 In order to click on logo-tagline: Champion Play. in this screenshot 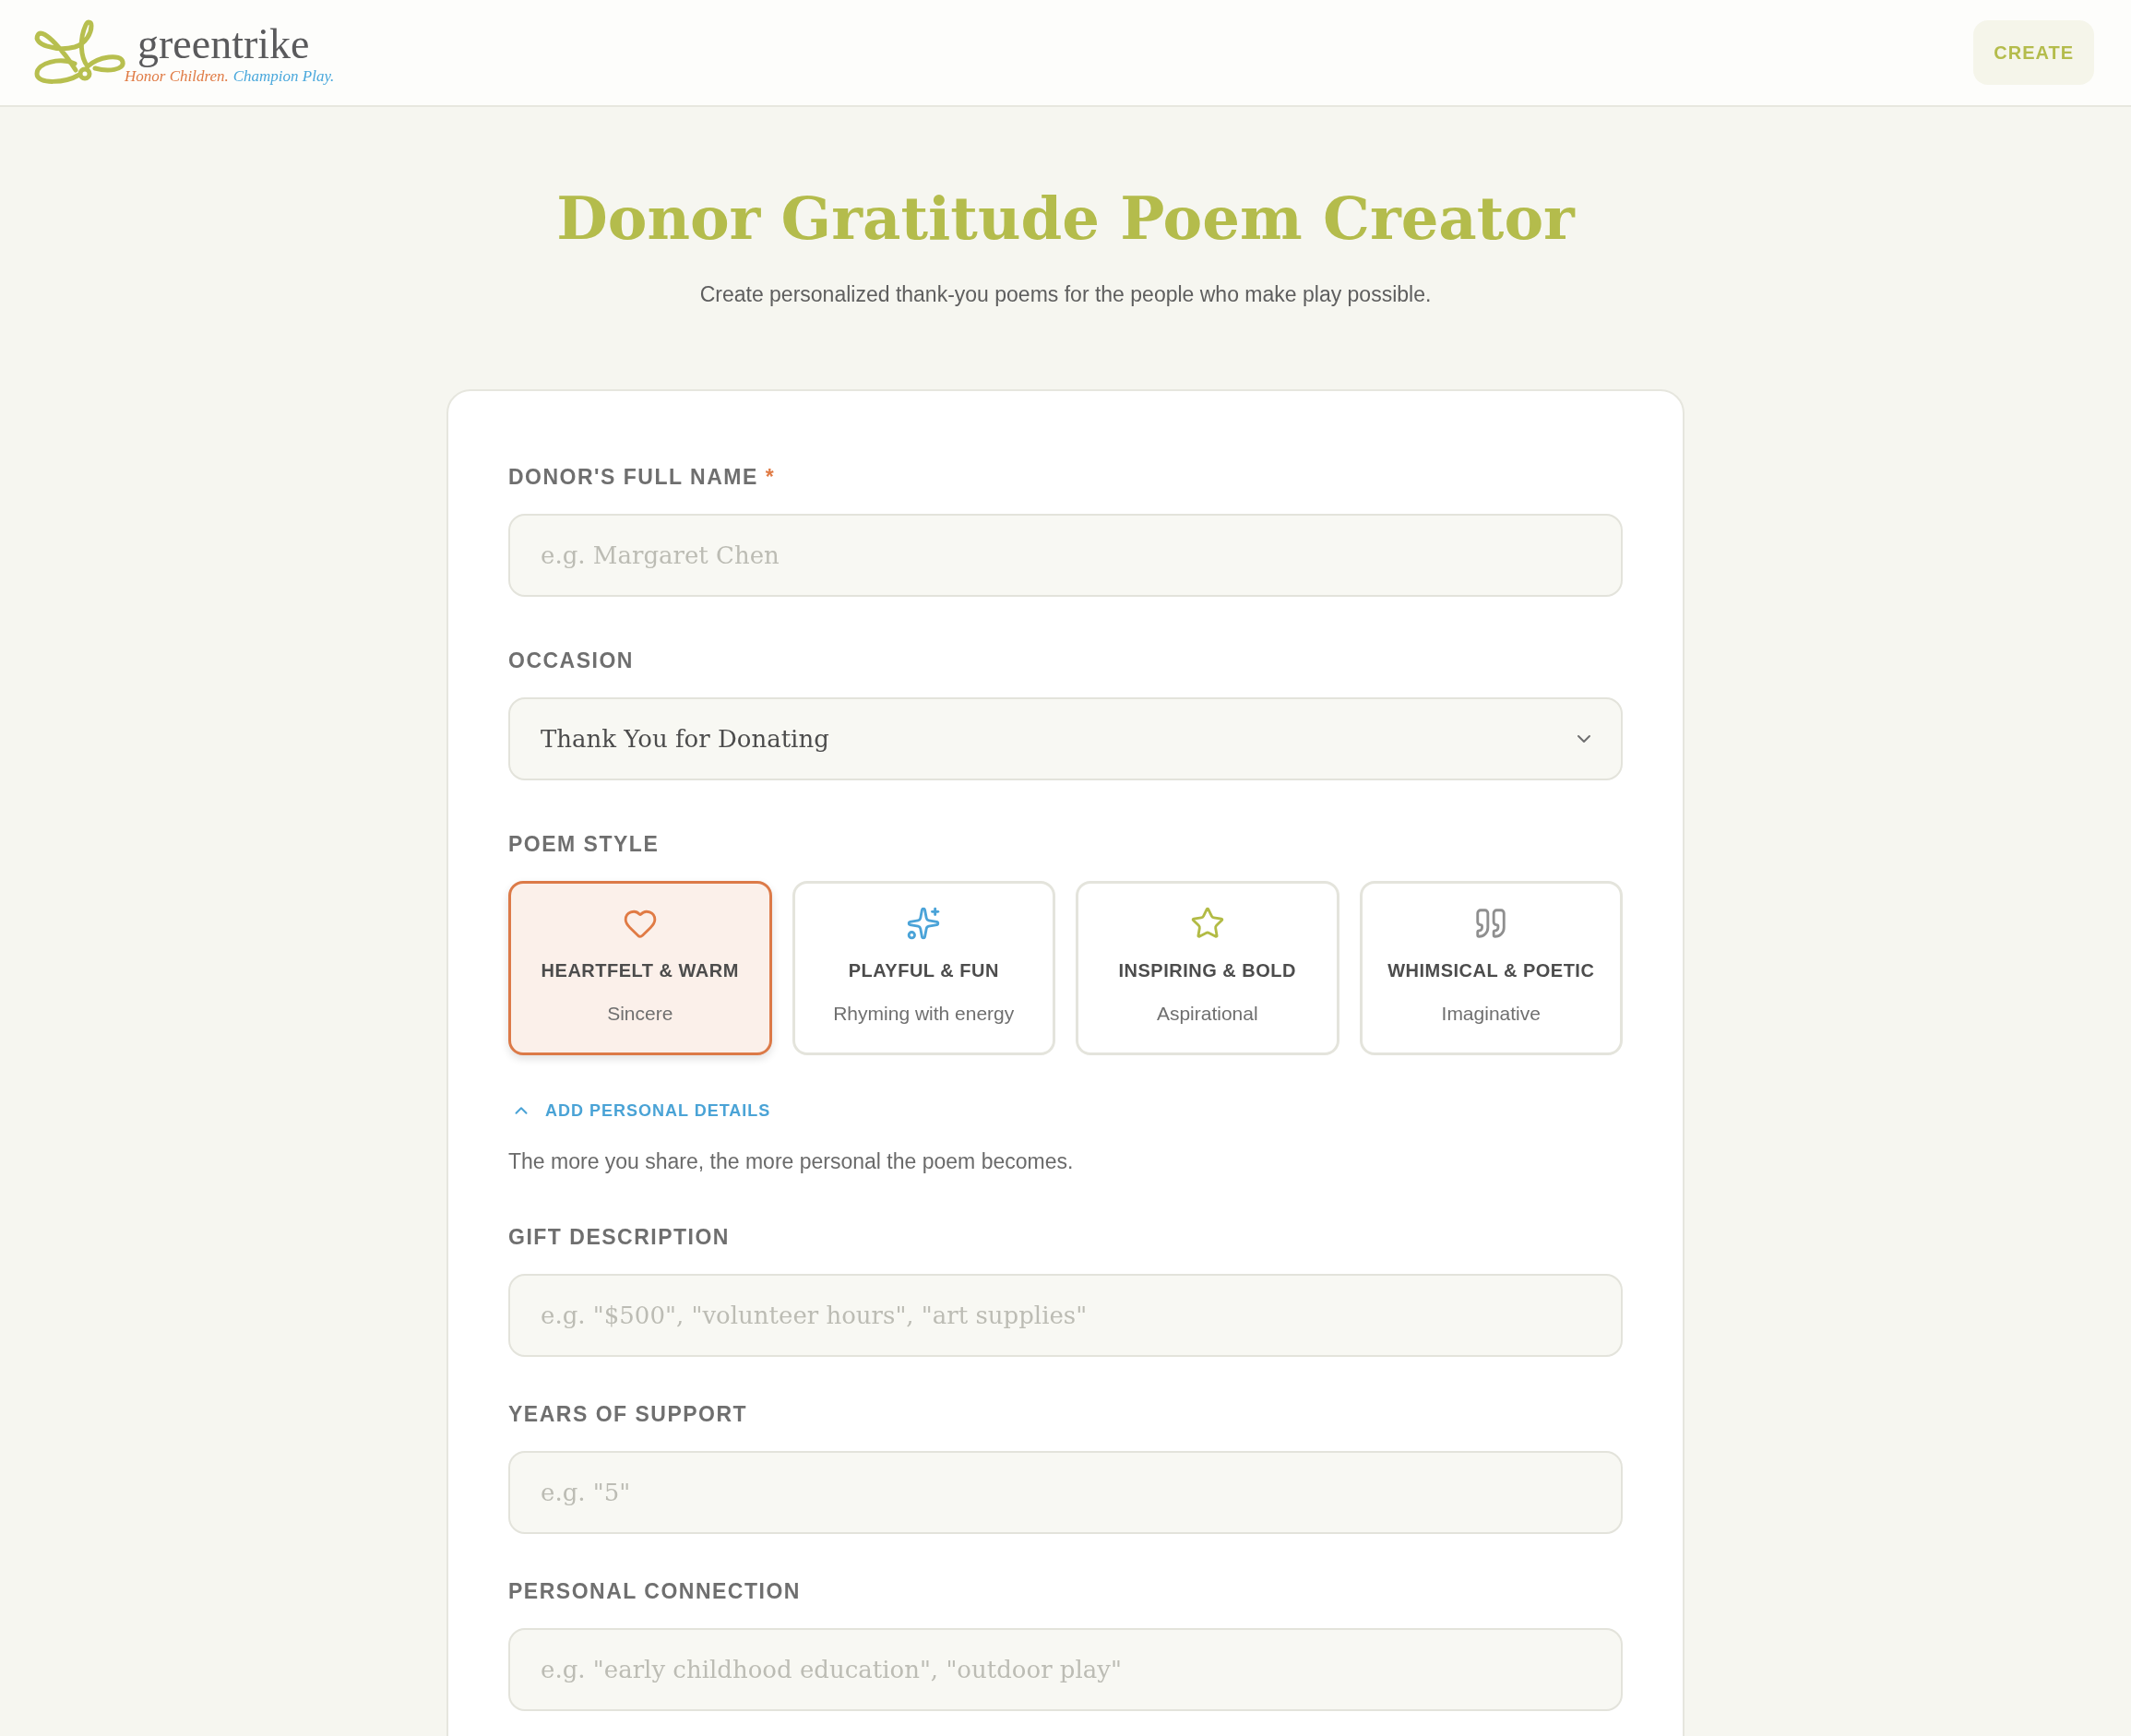, I will do `click(283, 76)`.